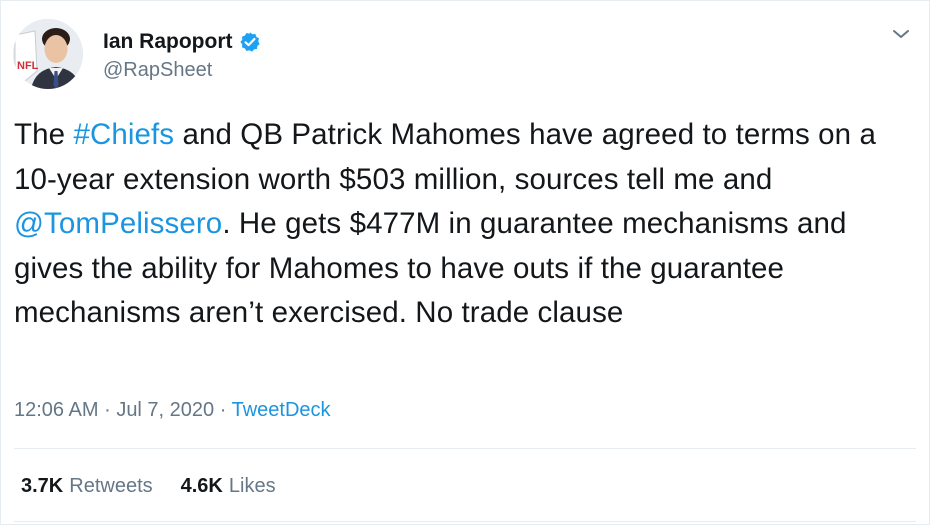 The image size is (930, 525). What do you see at coordinates (42, 486) in the screenshot?
I see `retweets-count: 3.7K` at bounding box center [42, 486].